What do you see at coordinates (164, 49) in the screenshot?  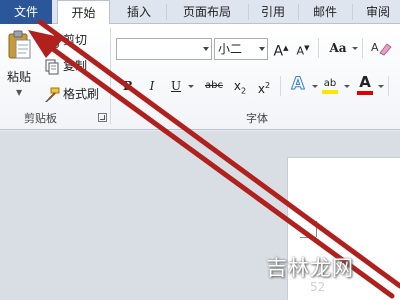 I see `font-name-combobox` at bounding box center [164, 49].